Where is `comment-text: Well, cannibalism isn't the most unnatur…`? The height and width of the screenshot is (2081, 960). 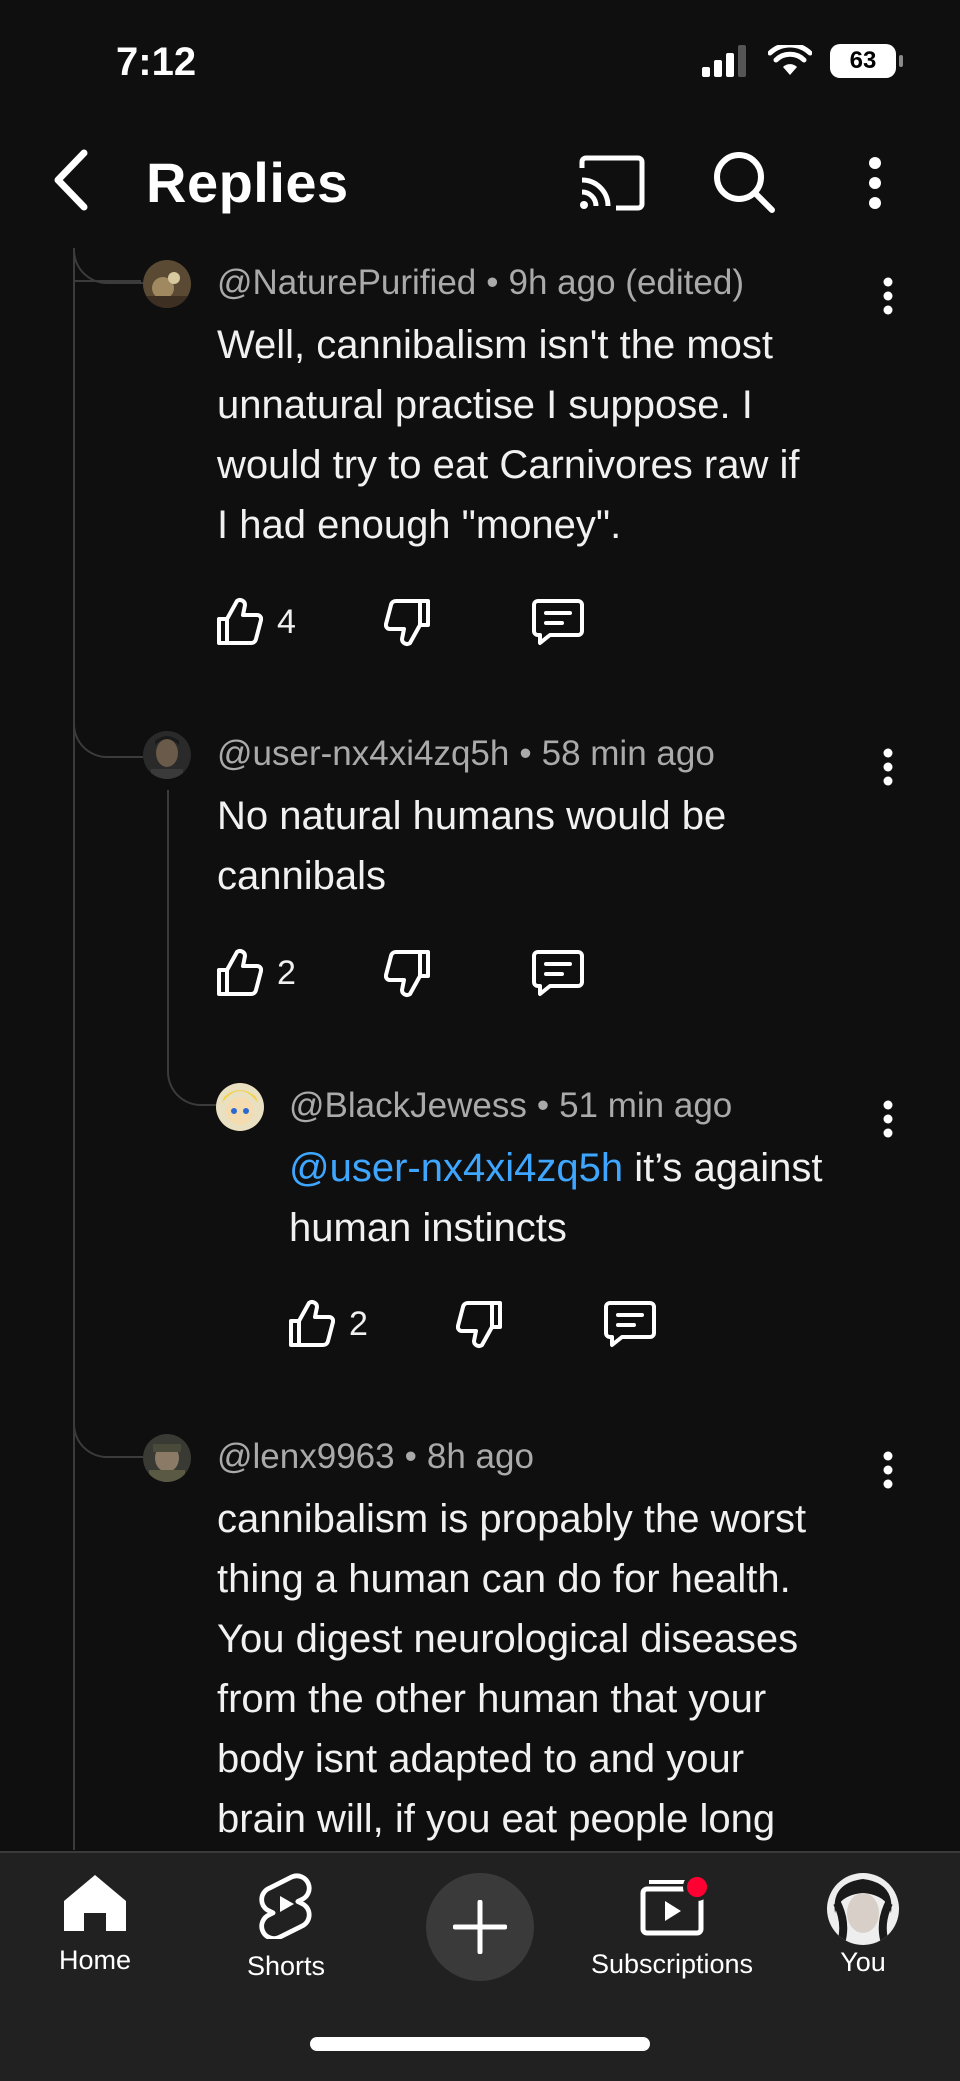
comment-text: Well, cannibalism isn't the most unnatur… is located at coordinates (508, 435).